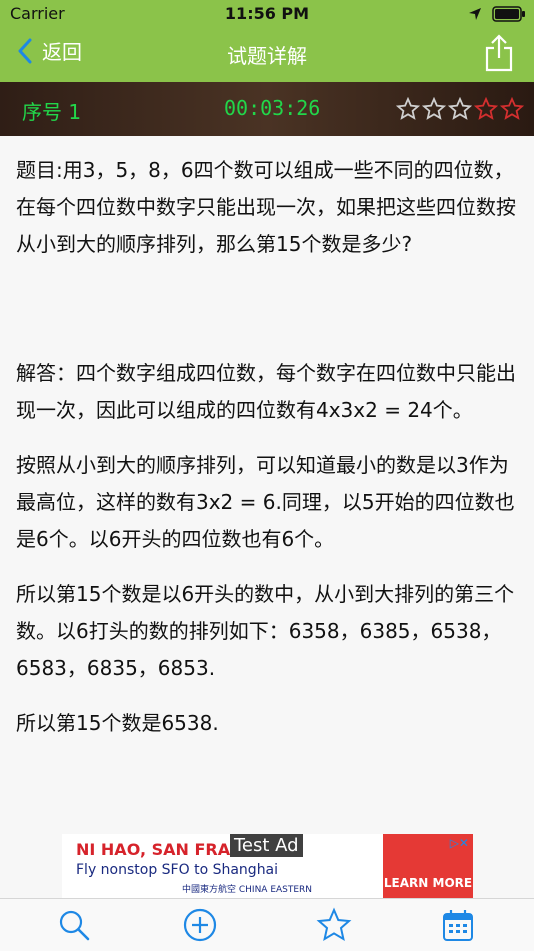  I want to click on tab-bar, so click(267, 924).